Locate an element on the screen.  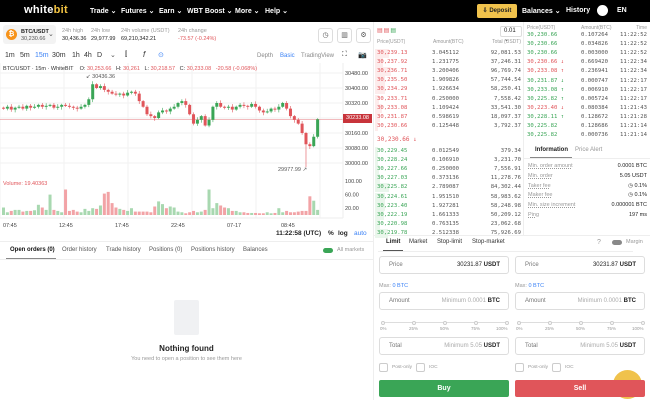
tab-order-stop-market: Stop-market is located at coordinates (488, 242).